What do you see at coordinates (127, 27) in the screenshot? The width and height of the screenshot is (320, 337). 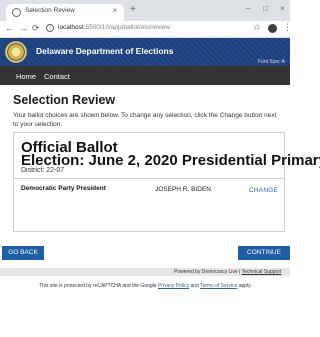 I see `url-path: :5500/10/app/ballot/olo/review` at bounding box center [127, 27].